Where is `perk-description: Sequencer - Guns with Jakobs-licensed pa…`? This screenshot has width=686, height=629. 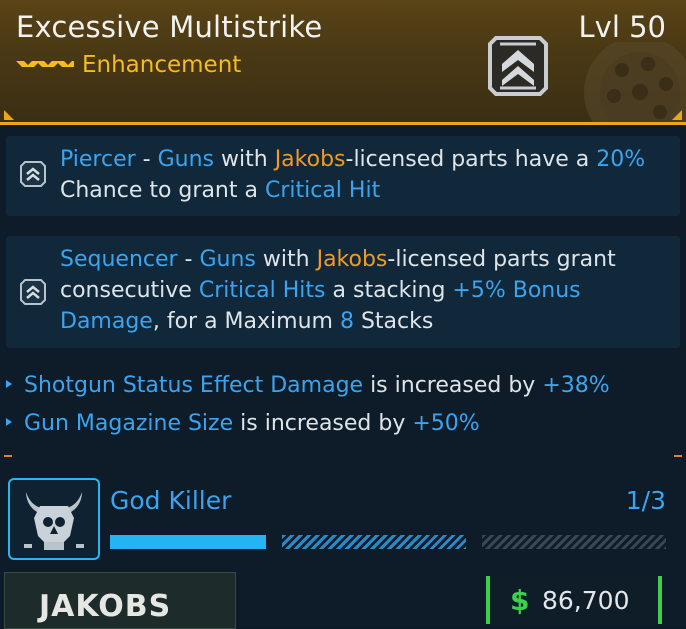
perk-description: Sequencer - Guns with Jakobs-licensed pa… is located at coordinates (365, 290).